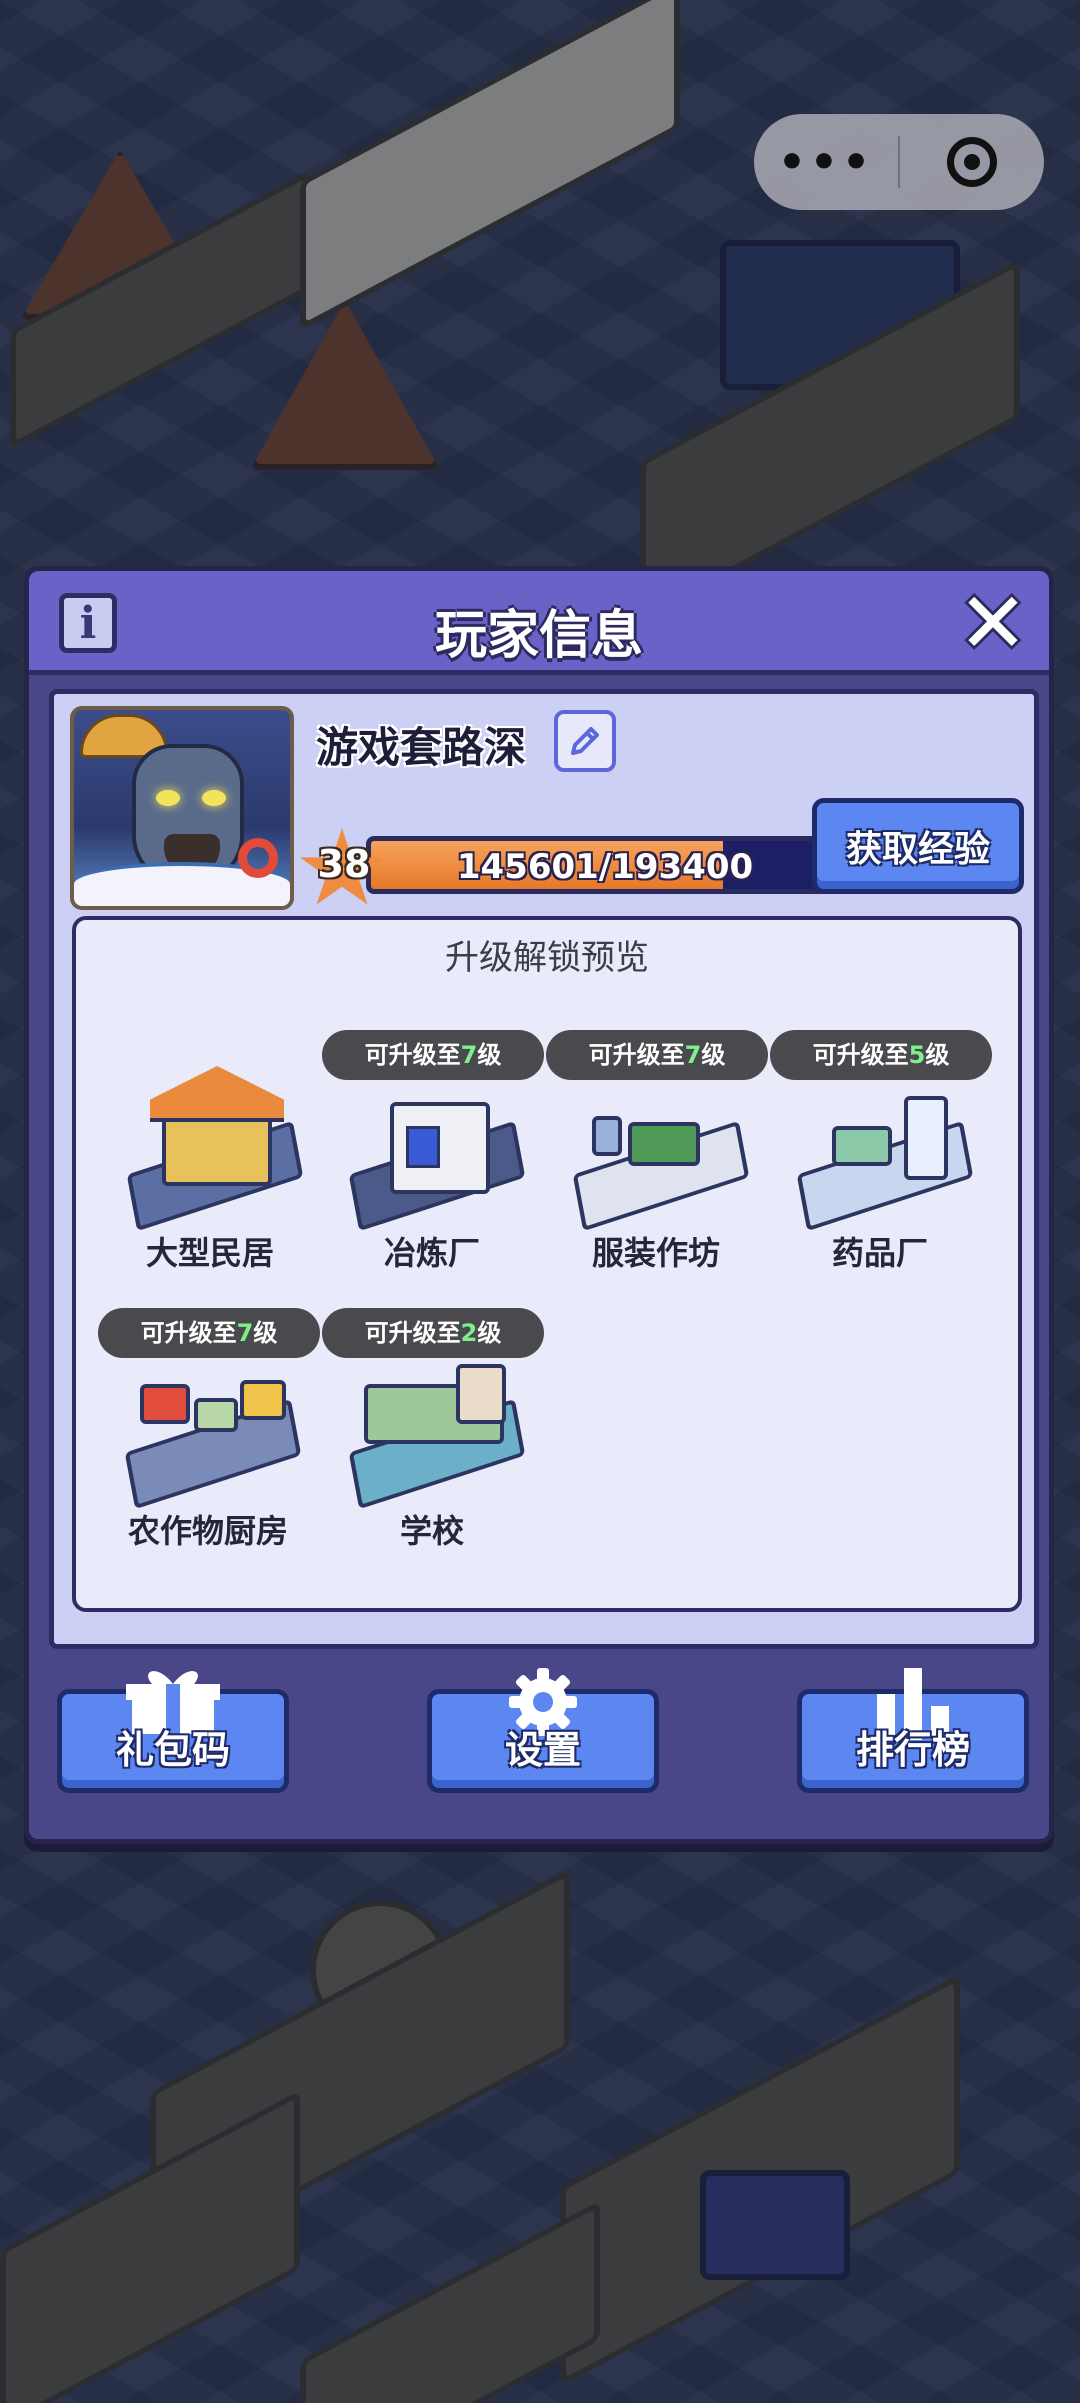 This screenshot has height=2403, width=1080. I want to click on building-item: 可升级至2级 学校, so click(433, 1433).